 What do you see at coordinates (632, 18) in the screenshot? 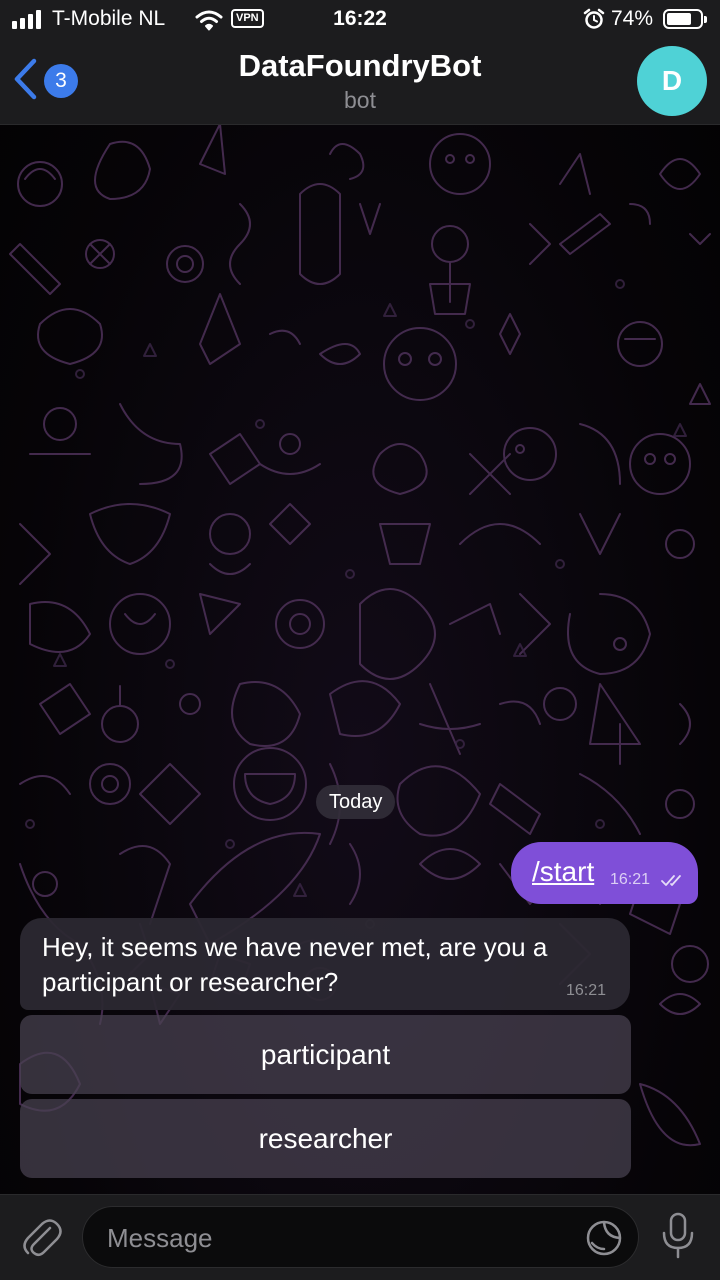
I see `battery-percent: 74%` at bounding box center [632, 18].